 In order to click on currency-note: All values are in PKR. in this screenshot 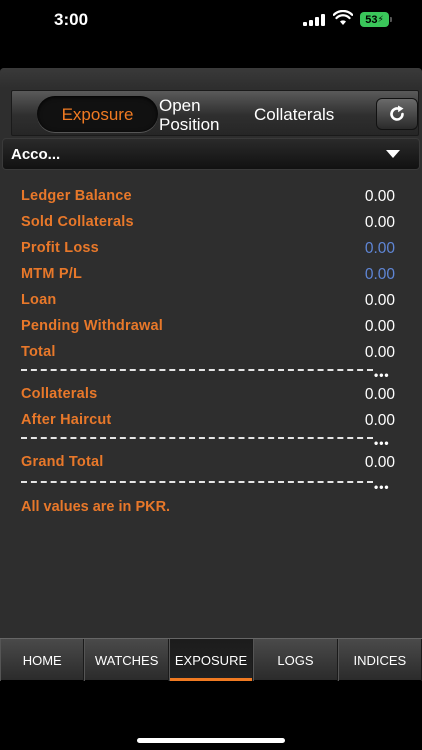, I will do `click(96, 507)`.